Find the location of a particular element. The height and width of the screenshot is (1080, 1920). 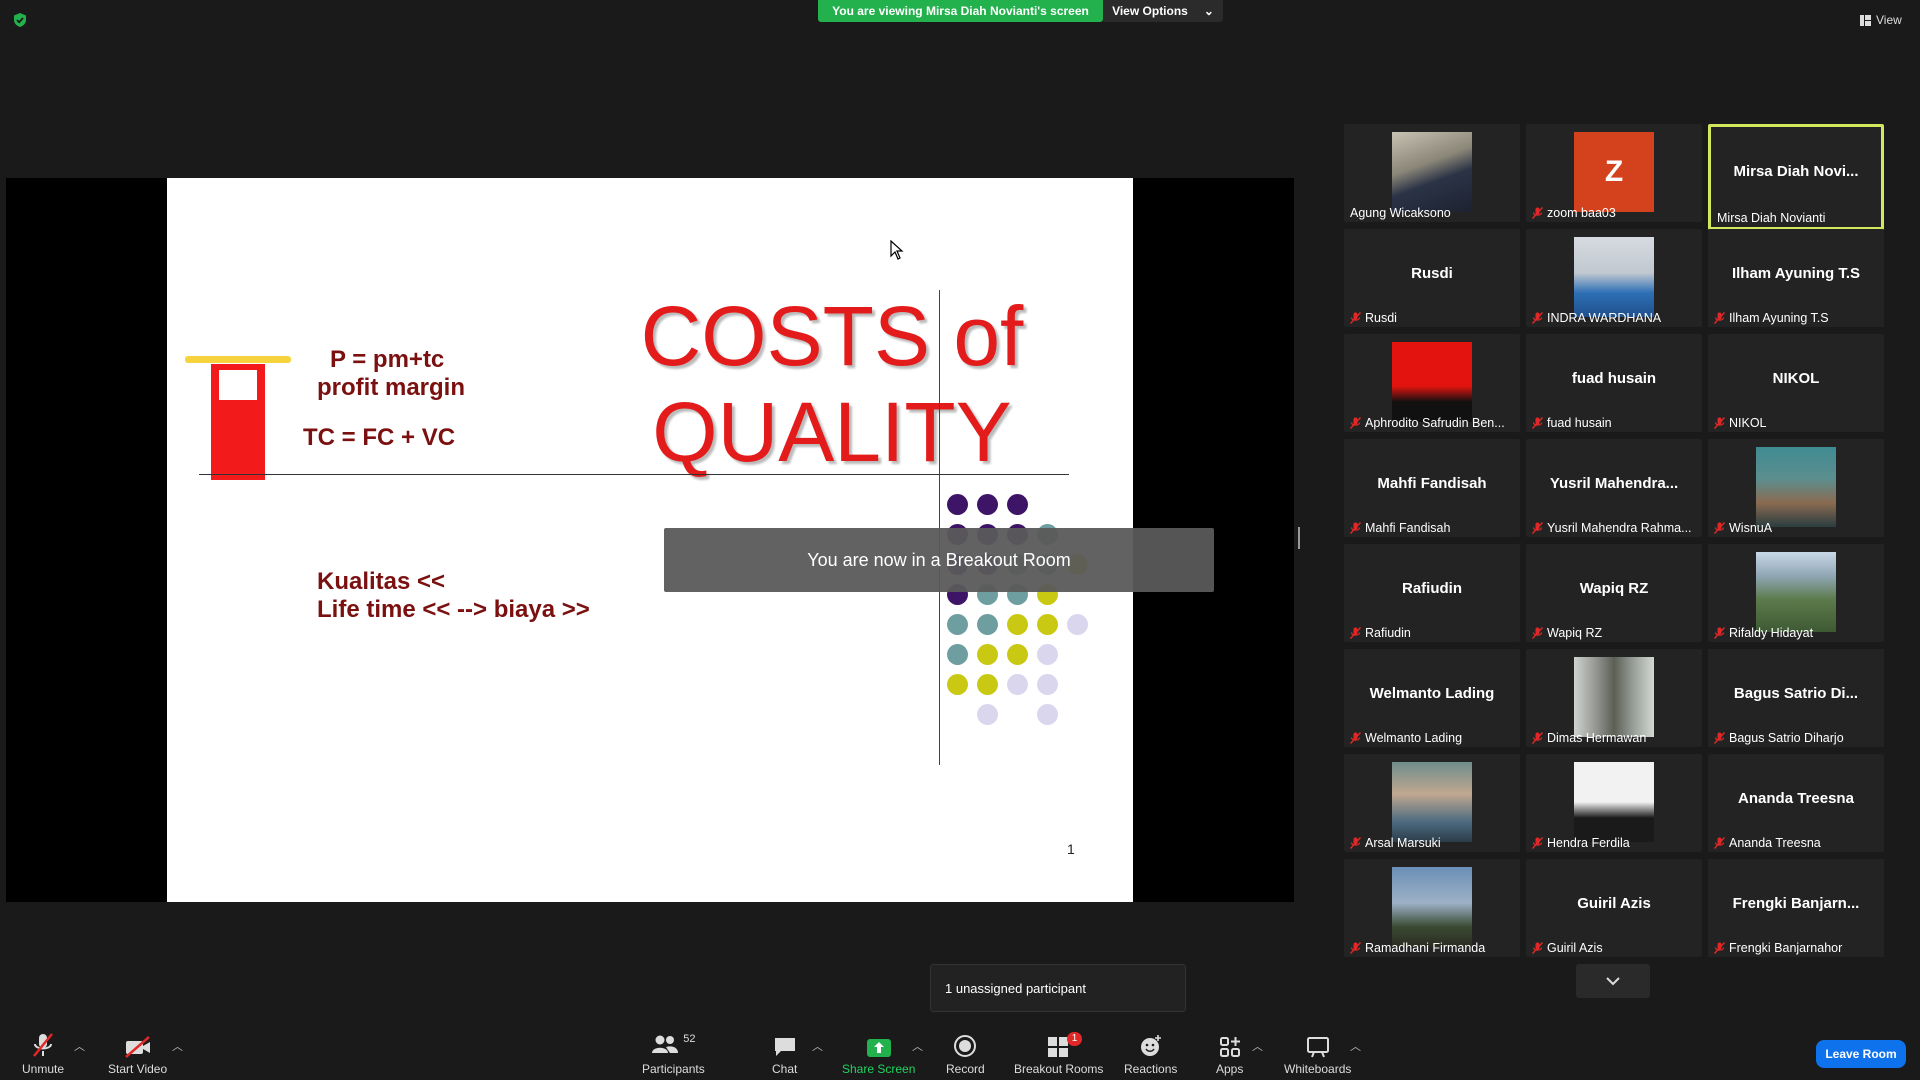

participants-label: Participants is located at coordinates (673, 1069).